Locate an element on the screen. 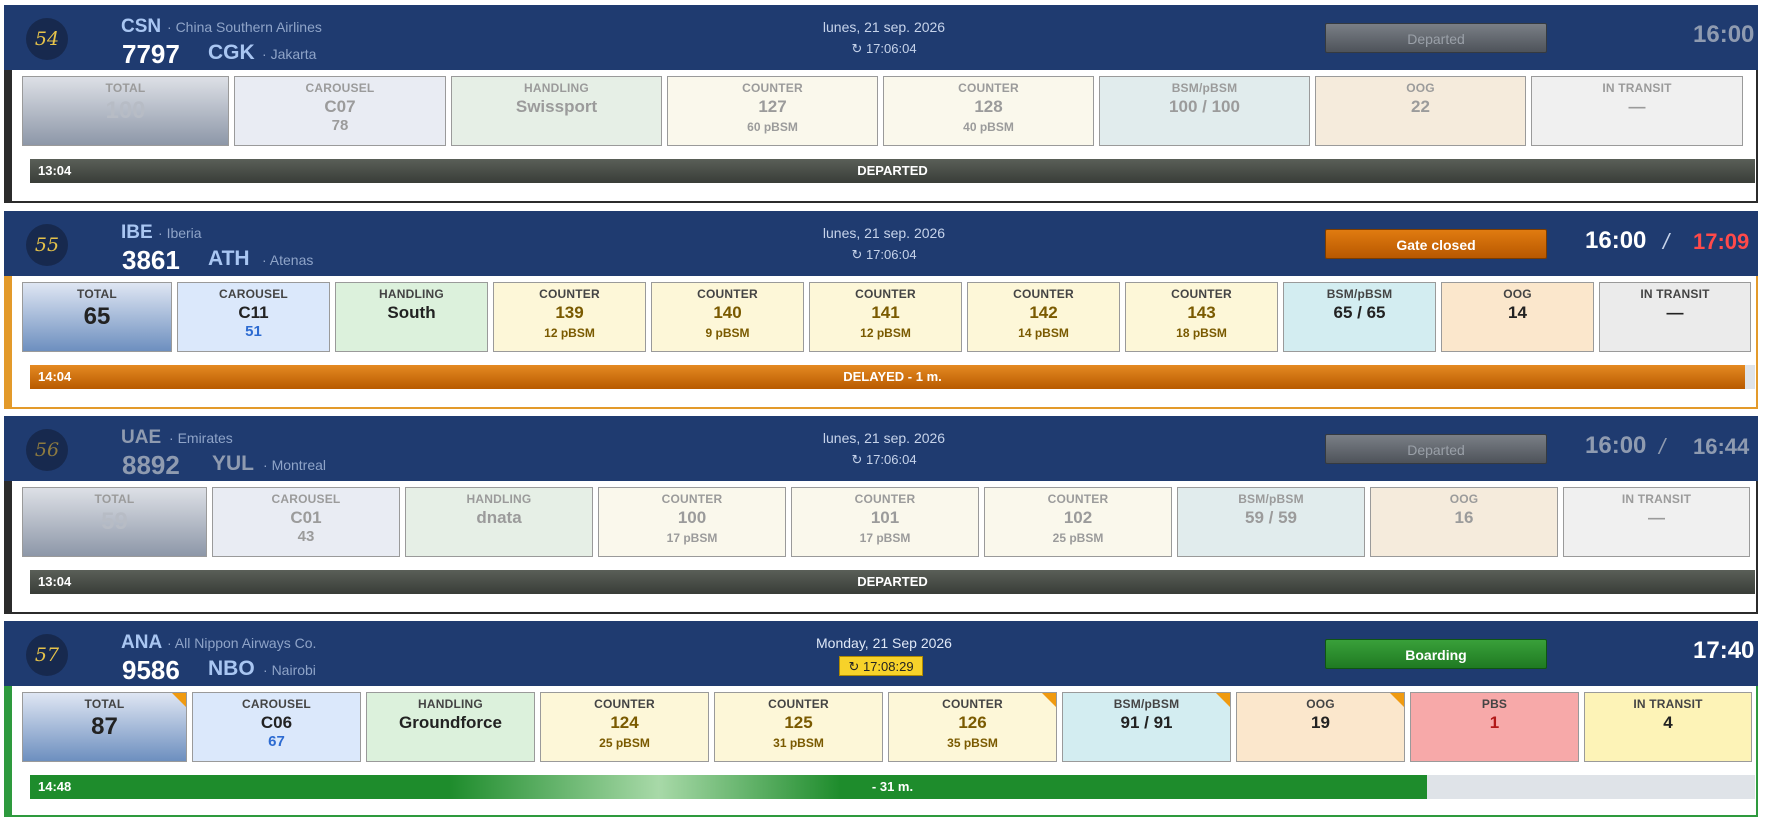  airline-name: · Emirates is located at coordinates (201, 438).